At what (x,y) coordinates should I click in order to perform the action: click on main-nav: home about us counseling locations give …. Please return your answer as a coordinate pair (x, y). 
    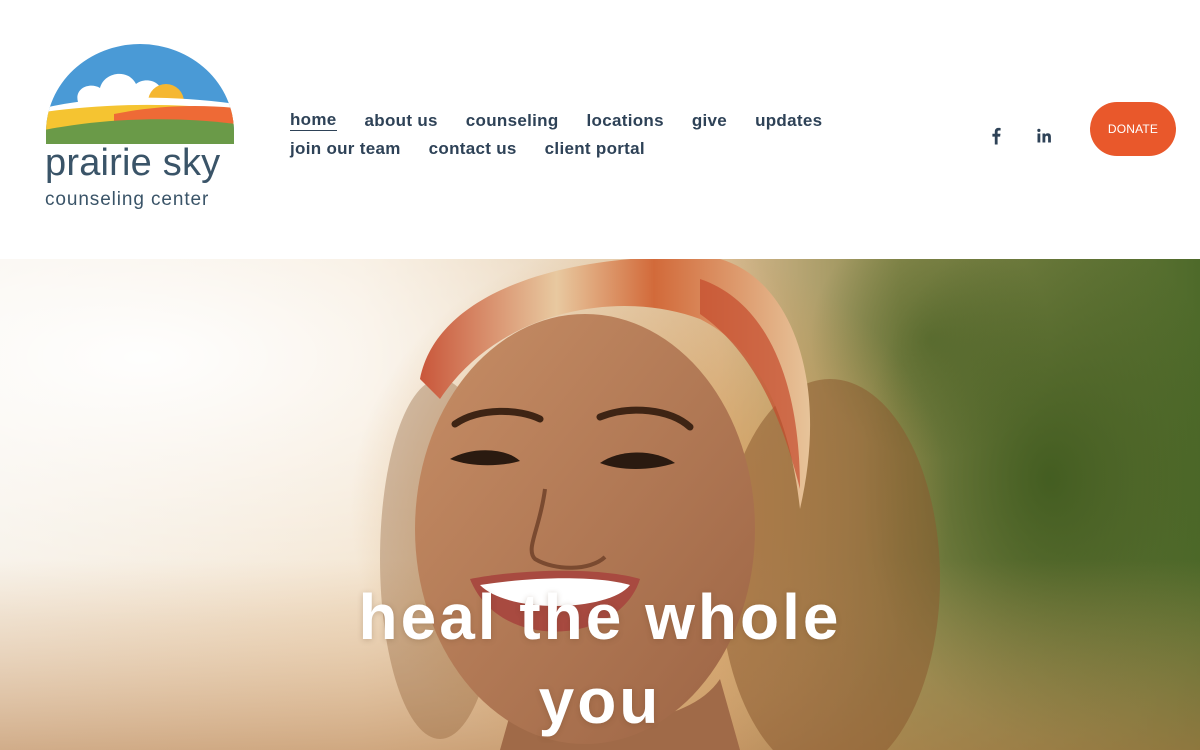
    Looking at the image, I should click on (570, 135).